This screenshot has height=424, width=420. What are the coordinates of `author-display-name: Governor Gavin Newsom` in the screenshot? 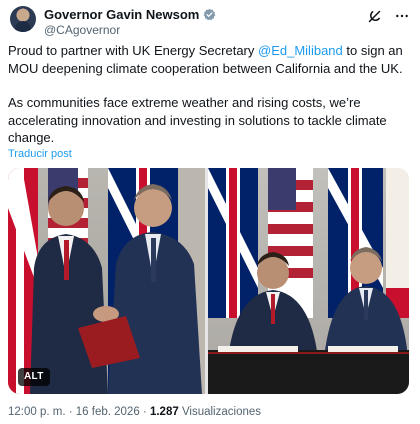 It's located at (121, 14).